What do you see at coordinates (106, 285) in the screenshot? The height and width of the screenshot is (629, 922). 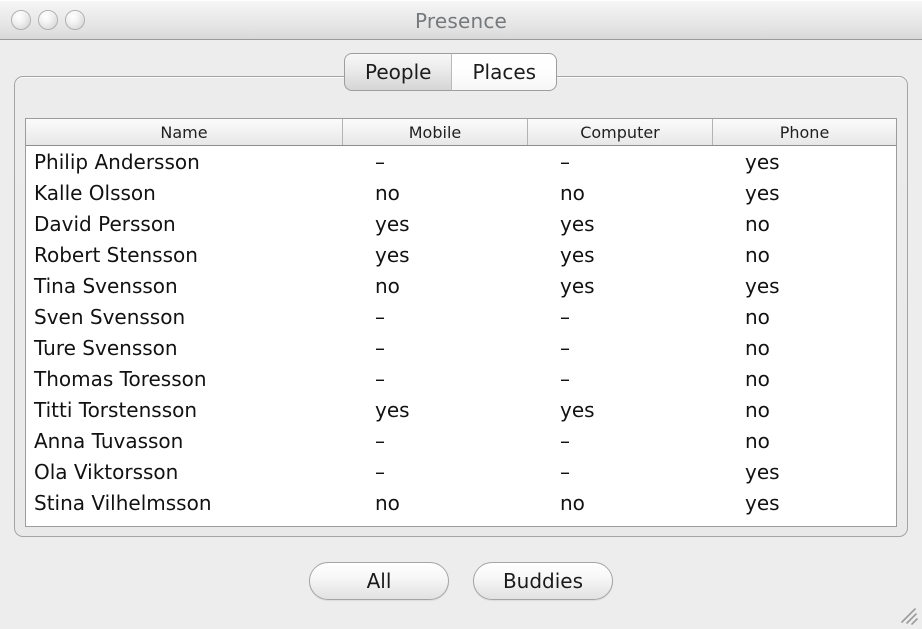 I see `cell-name: Tina Svensson` at bounding box center [106, 285].